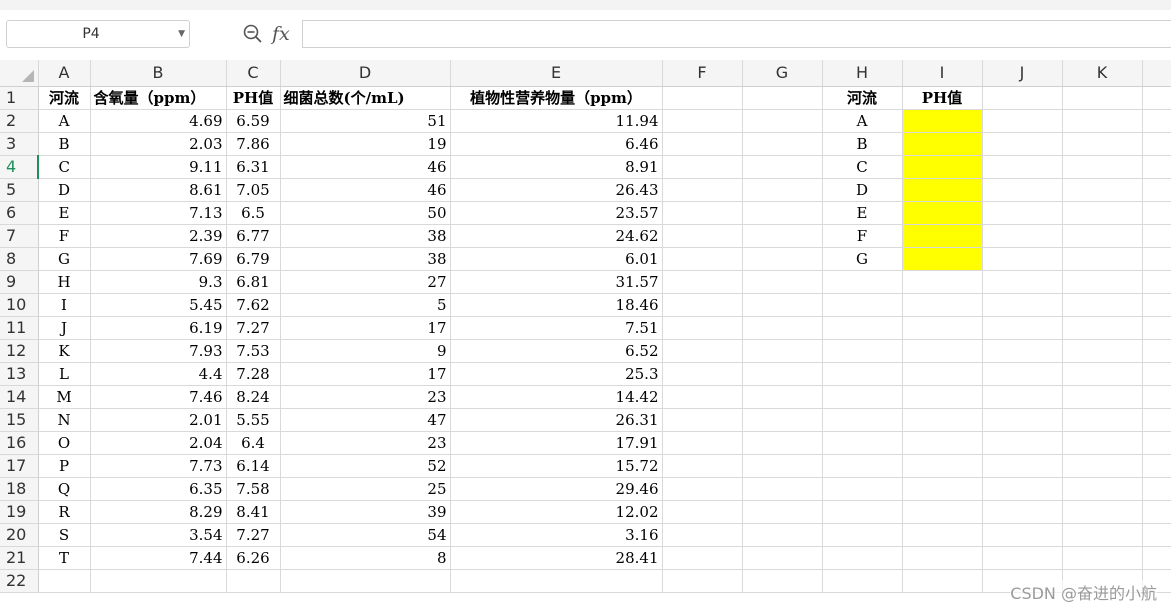  I want to click on bacteria-cell: 17, so click(365, 374).